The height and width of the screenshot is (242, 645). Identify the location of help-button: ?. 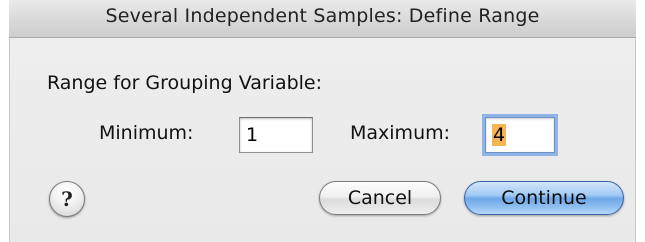
(67, 199).